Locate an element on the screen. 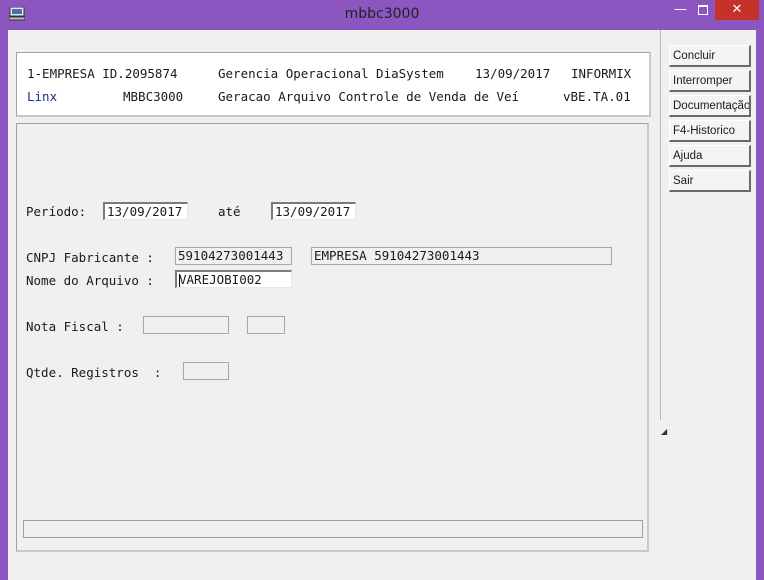 This screenshot has height=580, width=764. cnpj-input: 59104273001443 is located at coordinates (233, 256).